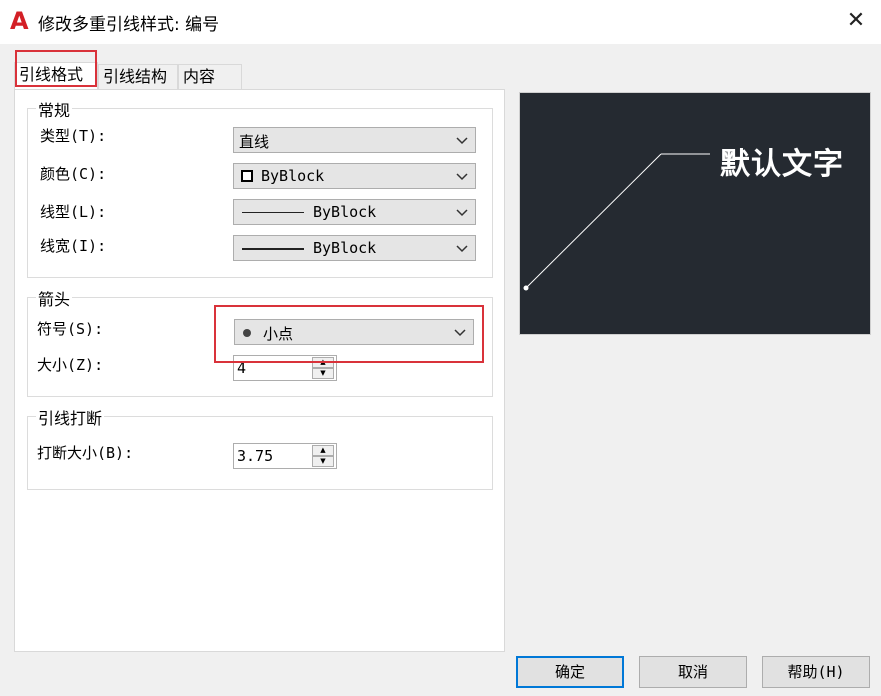 This screenshot has width=881, height=696. I want to click on preview-default-text: 默认文字, so click(782, 164).